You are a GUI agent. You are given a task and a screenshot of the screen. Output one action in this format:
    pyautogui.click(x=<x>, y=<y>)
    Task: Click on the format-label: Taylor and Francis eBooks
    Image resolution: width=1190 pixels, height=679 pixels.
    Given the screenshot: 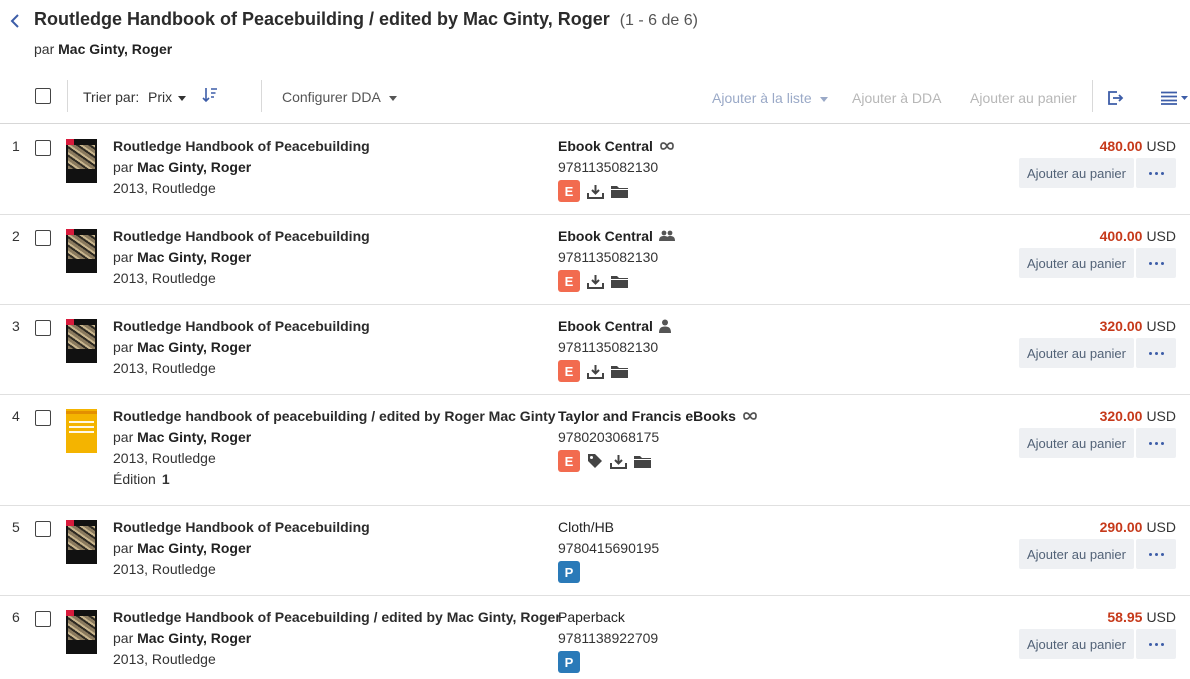 What is the action you would take?
    pyautogui.click(x=658, y=416)
    